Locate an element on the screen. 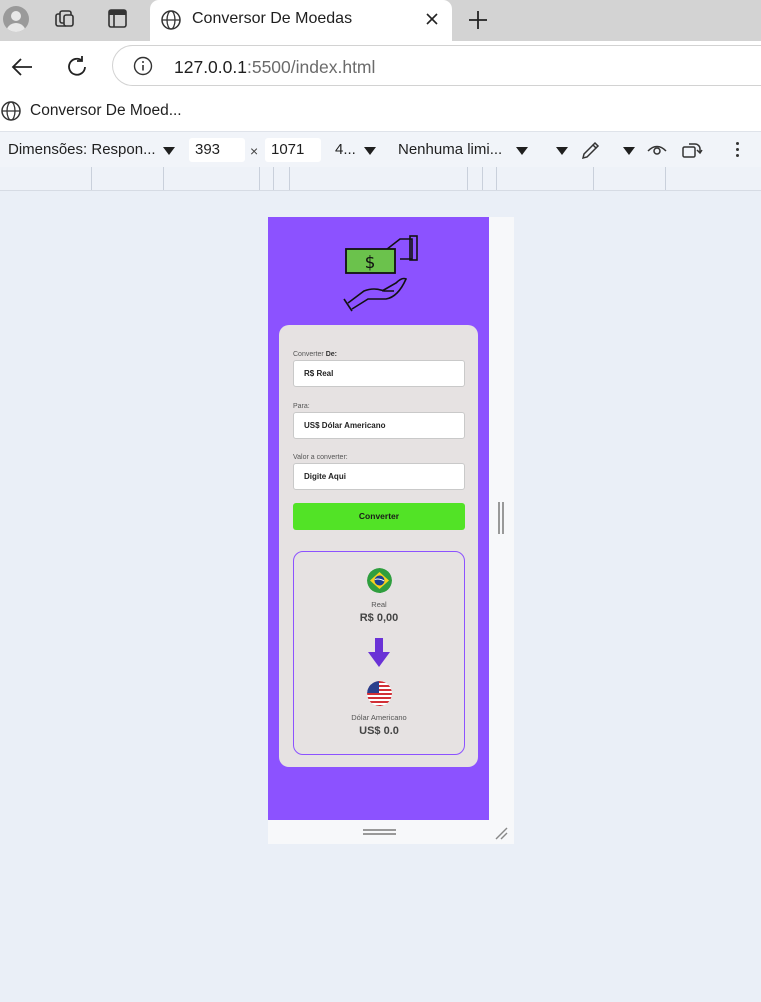 This screenshot has height=1002, width=761. new-tab-icon is located at coordinates (478, 20).